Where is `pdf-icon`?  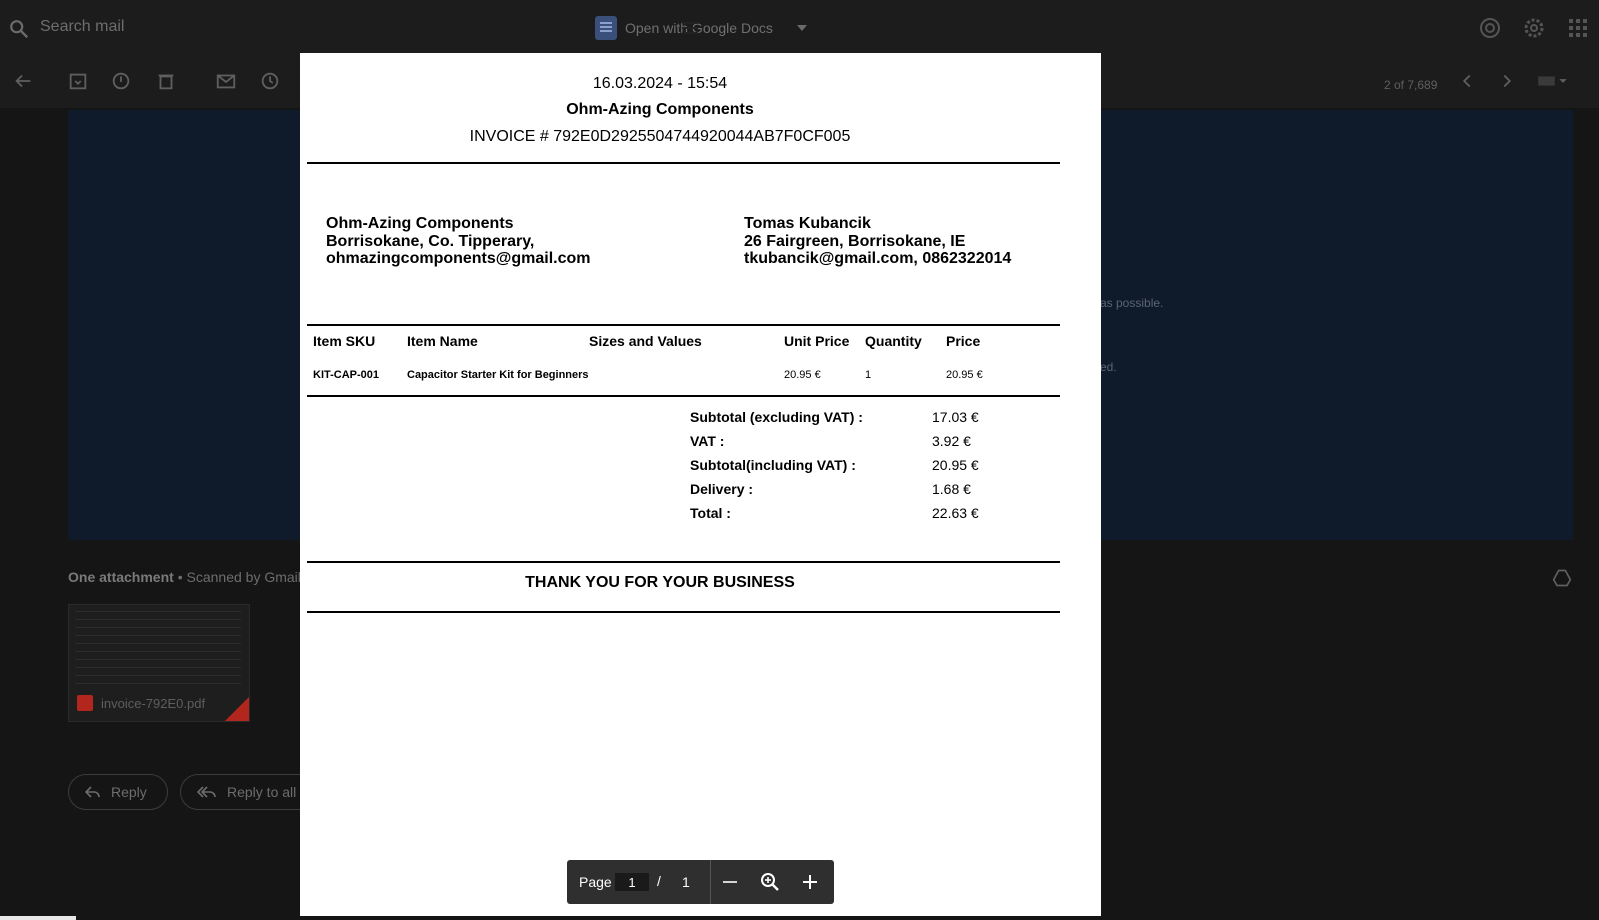 pdf-icon is located at coordinates (85, 703).